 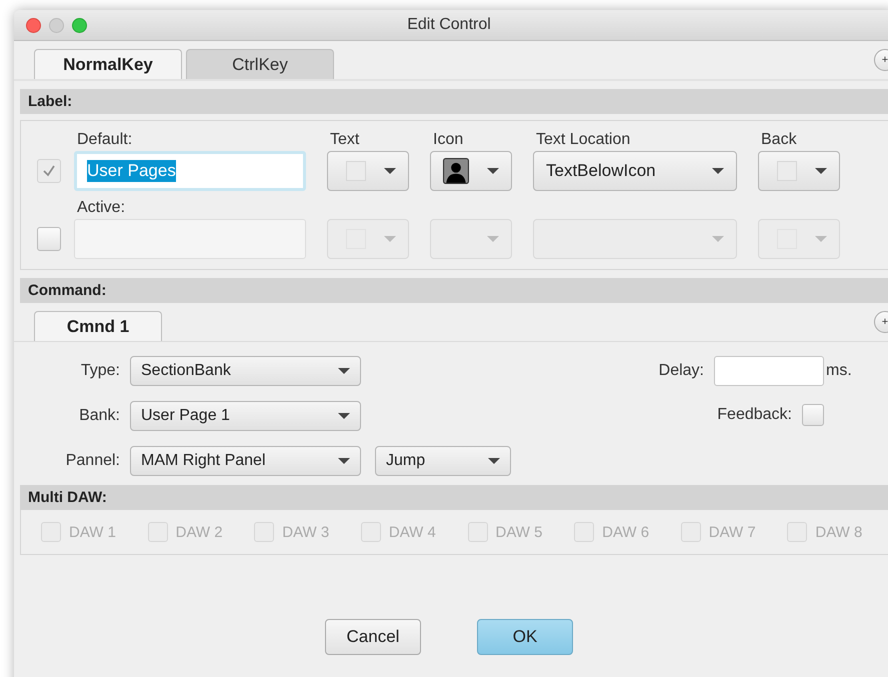 What do you see at coordinates (100, 371) in the screenshot?
I see `field-label: Type:` at bounding box center [100, 371].